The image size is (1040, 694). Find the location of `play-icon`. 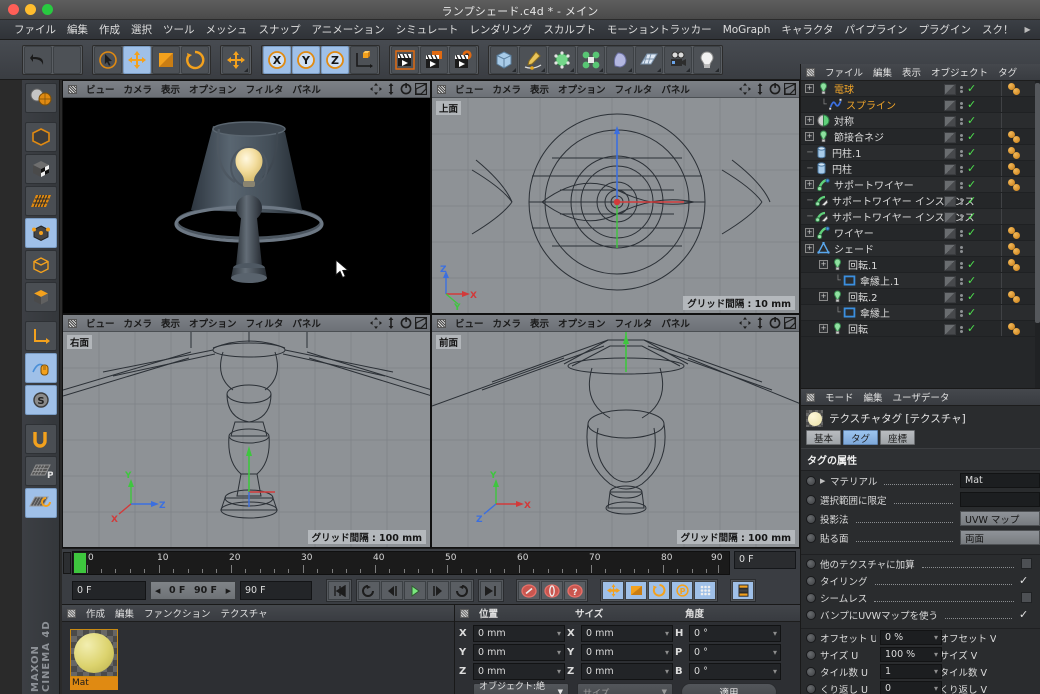

play-icon is located at coordinates (415, 590).